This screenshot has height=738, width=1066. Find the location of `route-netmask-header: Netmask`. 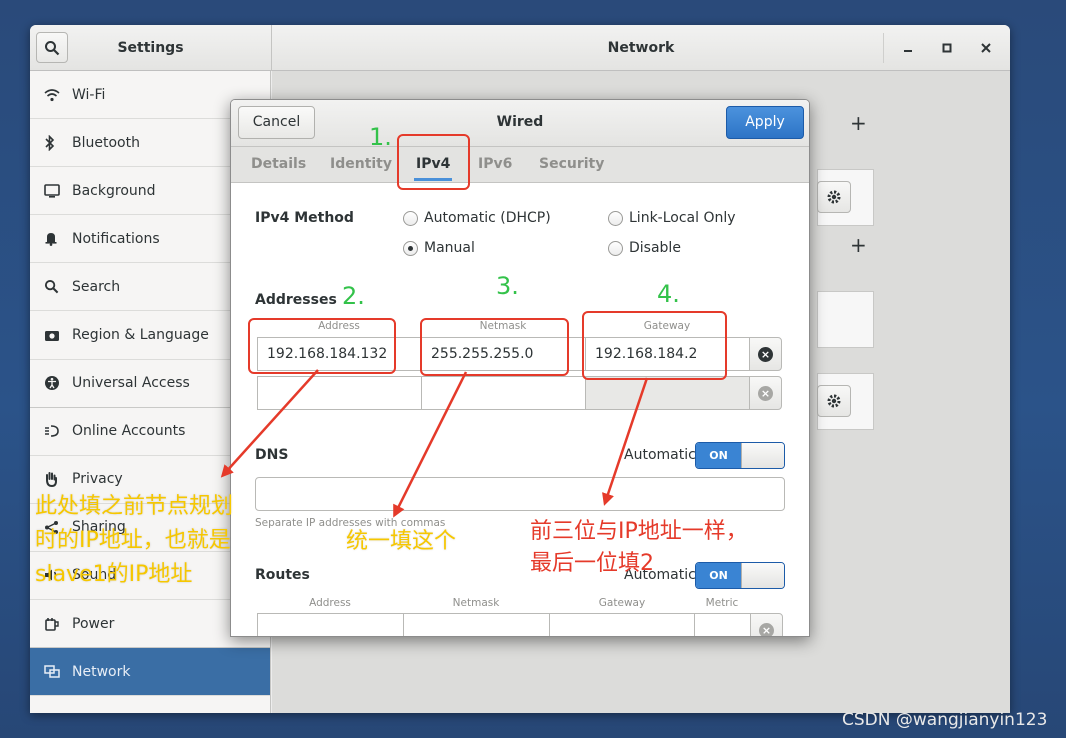

route-netmask-header: Netmask is located at coordinates (476, 603).